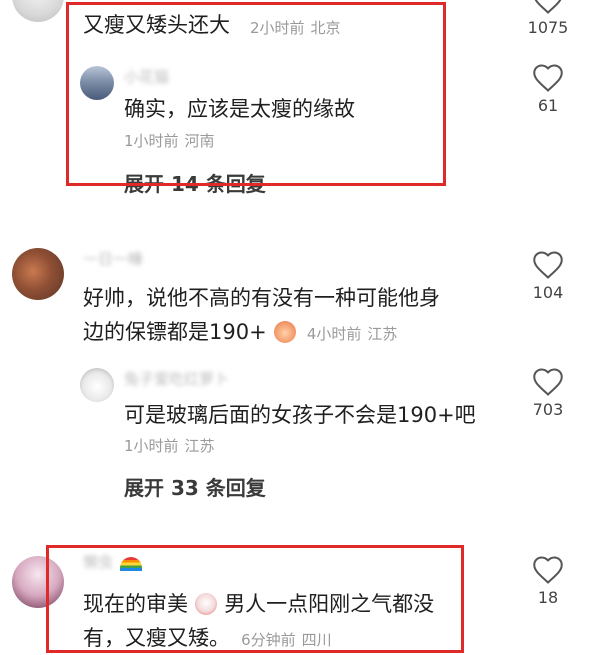  I want to click on reply-text: 可是玻璃后面的女孩子不会是190+吧, so click(300, 415).